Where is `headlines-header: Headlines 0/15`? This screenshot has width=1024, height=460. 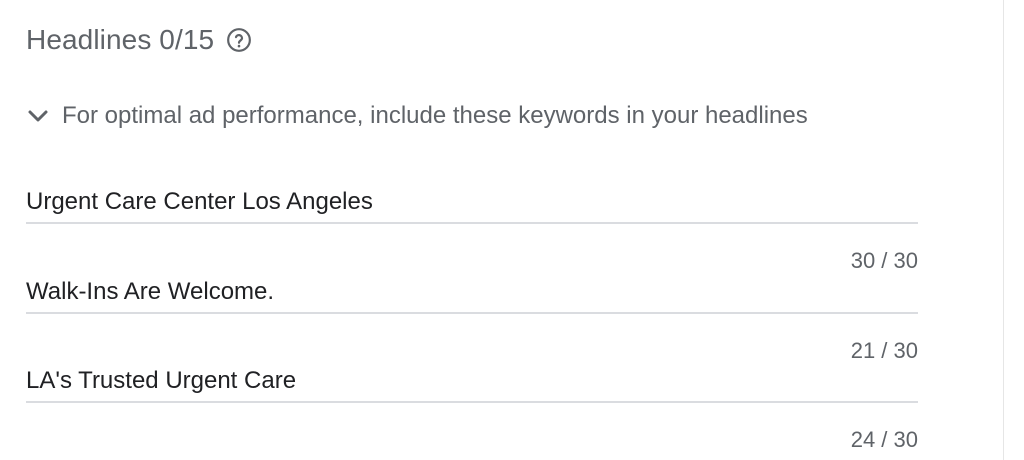 headlines-header: Headlines 0/15 is located at coordinates (139, 40).